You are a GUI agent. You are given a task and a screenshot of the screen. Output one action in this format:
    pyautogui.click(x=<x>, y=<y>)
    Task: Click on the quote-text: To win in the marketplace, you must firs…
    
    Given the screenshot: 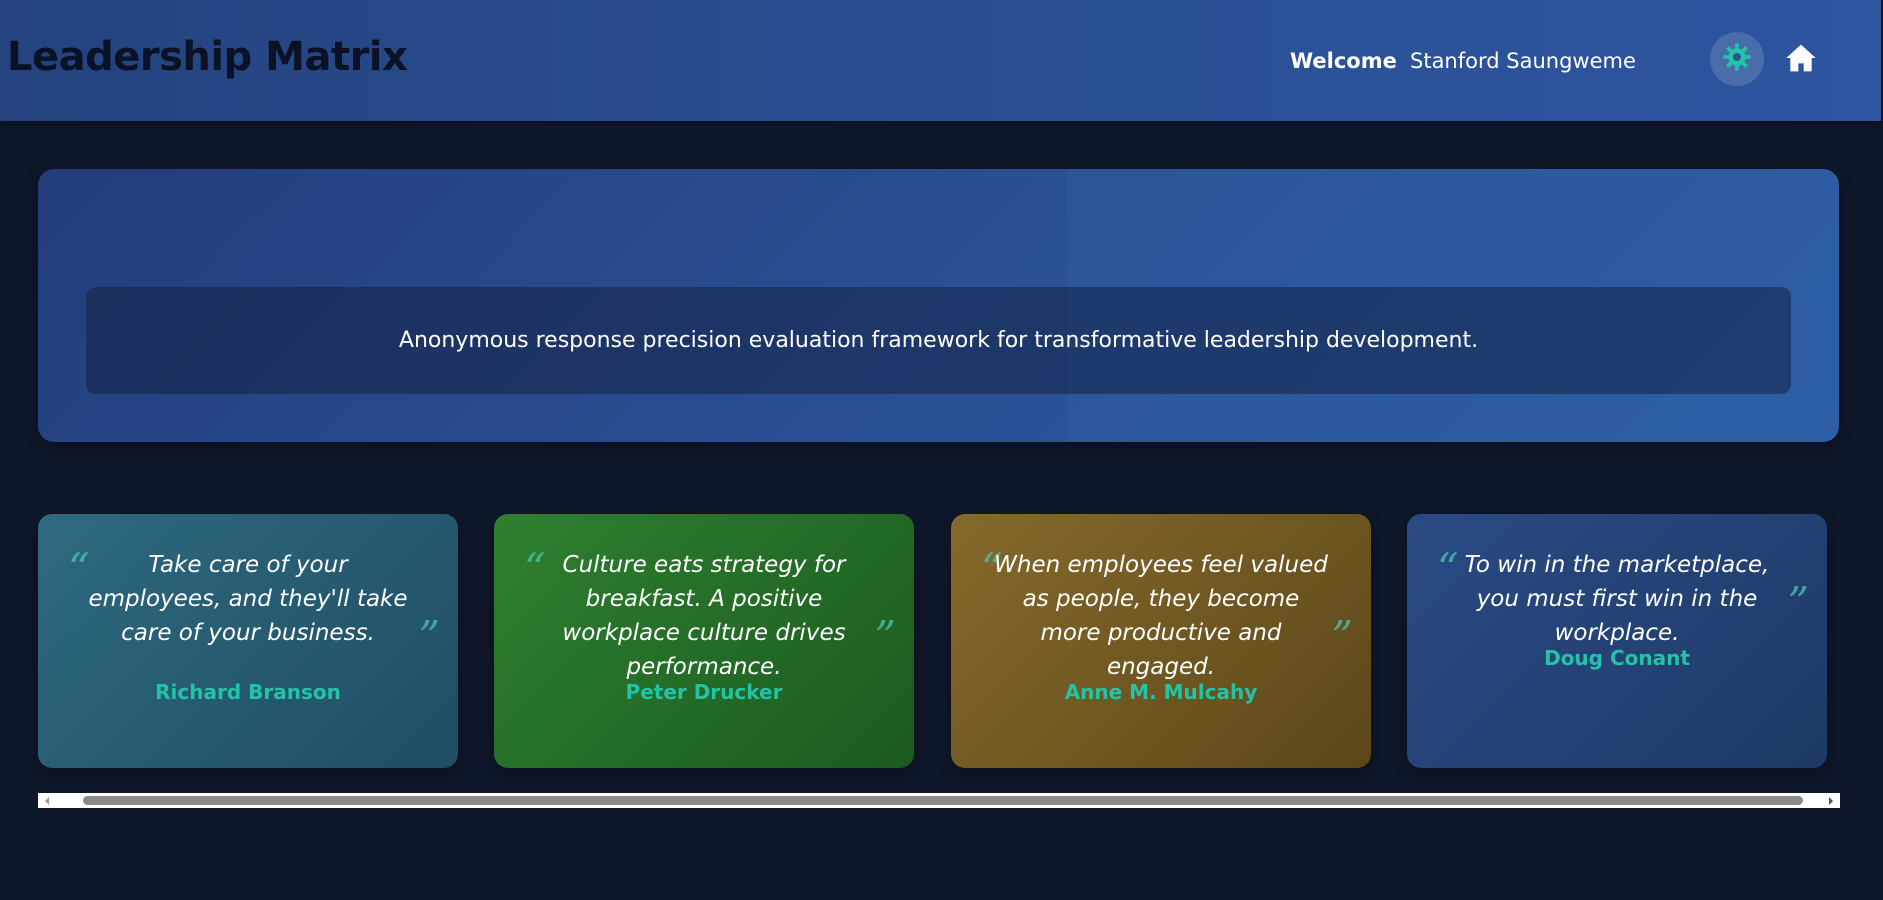 What is the action you would take?
    pyautogui.click(x=1617, y=599)
    